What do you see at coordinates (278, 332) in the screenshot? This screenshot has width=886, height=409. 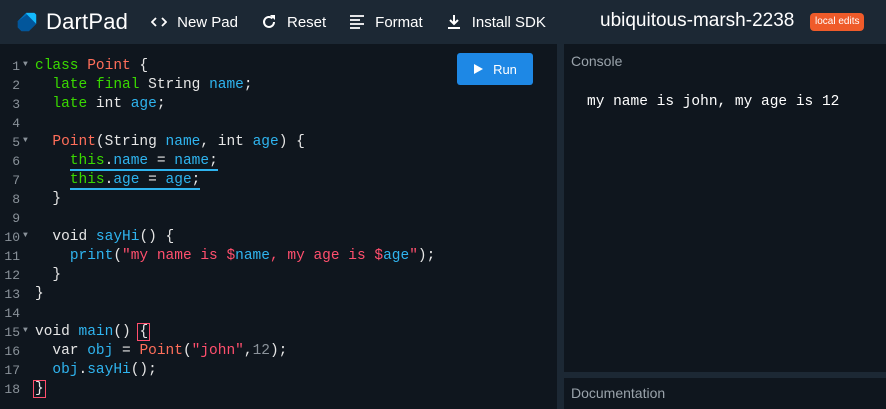 I see `code-line: 15 ▼ void main() {` at bounding box center [278, 332].